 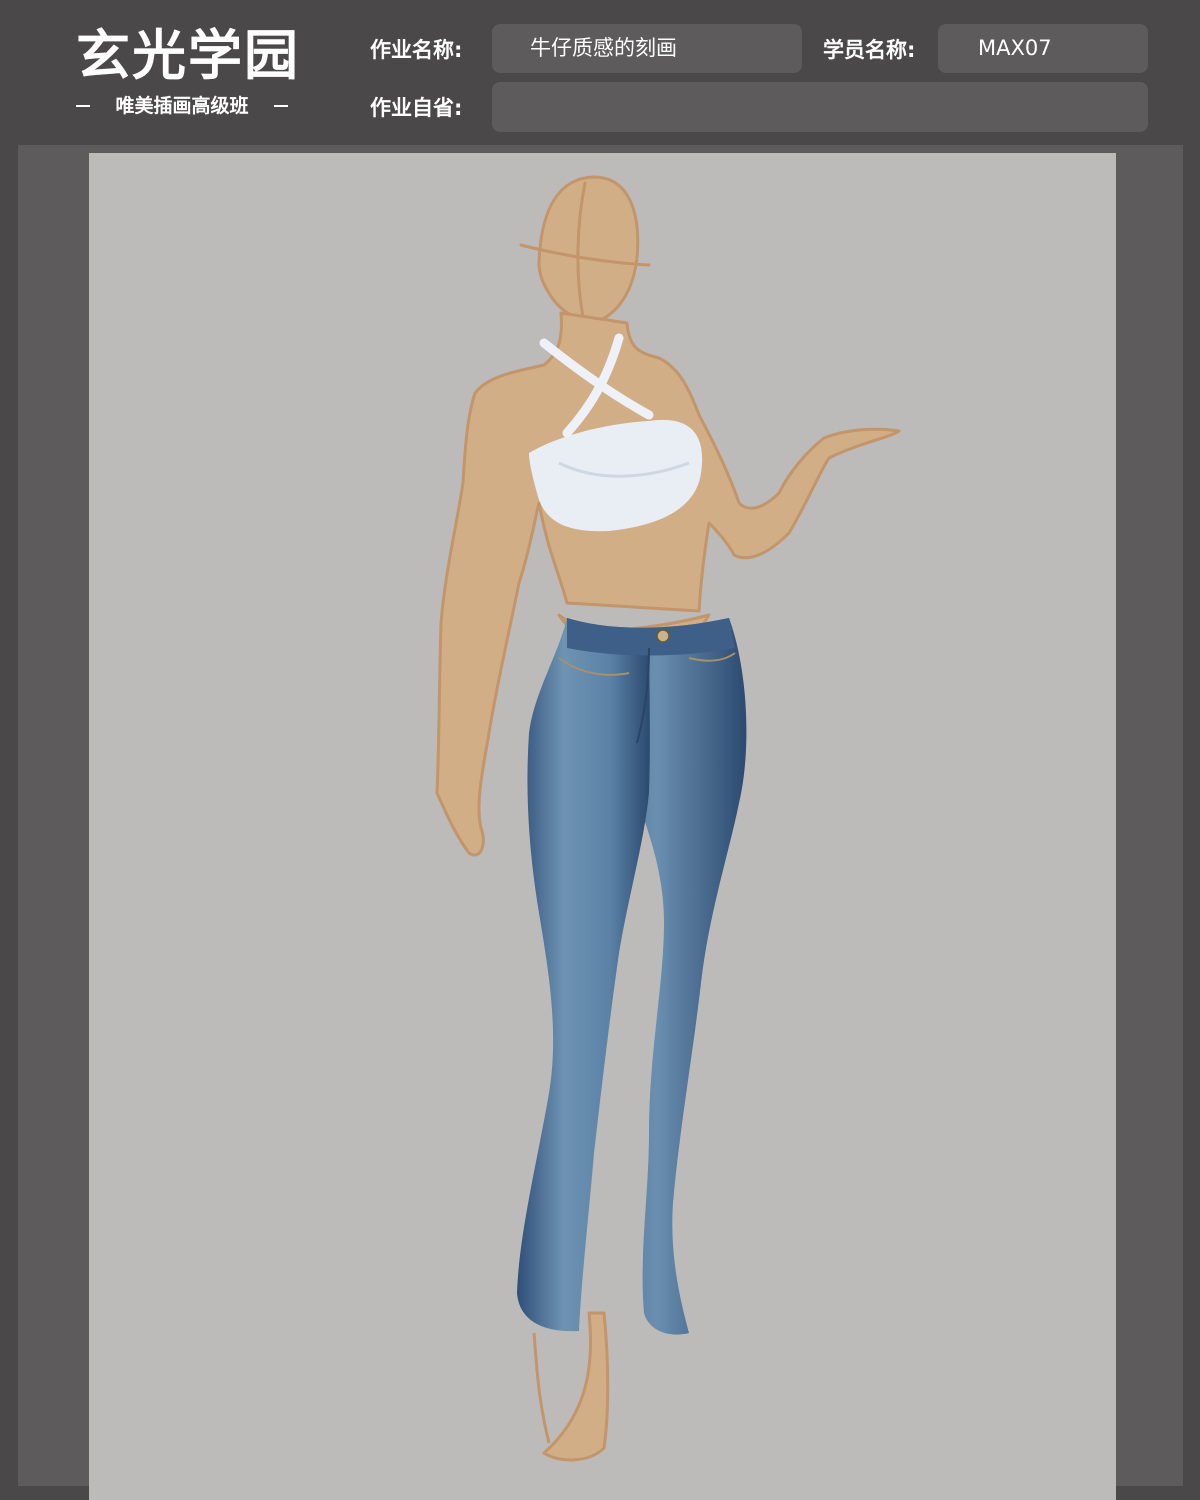 I want to click on waistband, so click(x=651, y=637).